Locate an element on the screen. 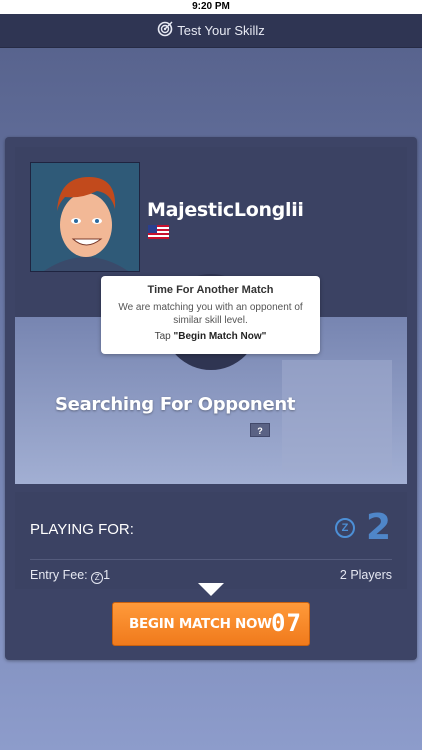  avatar is located at coordinates (85, 217).